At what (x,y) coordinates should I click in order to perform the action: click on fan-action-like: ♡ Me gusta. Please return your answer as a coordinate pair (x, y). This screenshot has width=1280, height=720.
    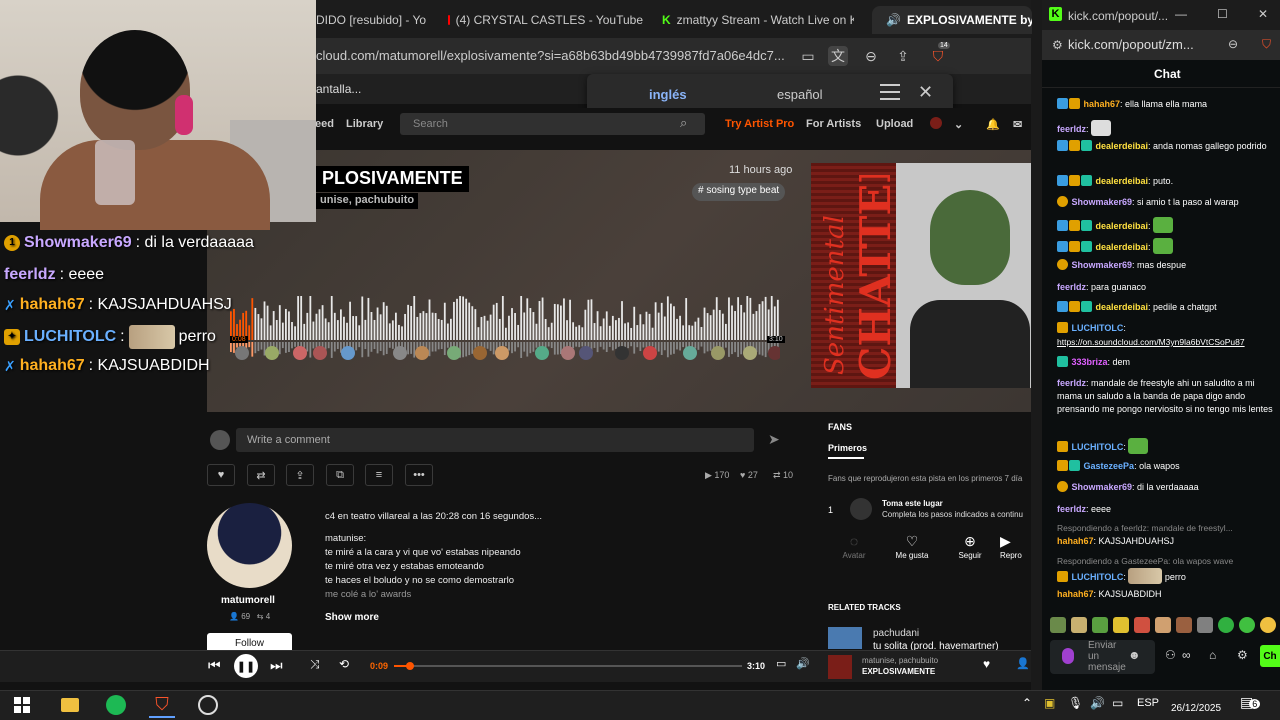
    Looking at the image, I should click on (912, 551).